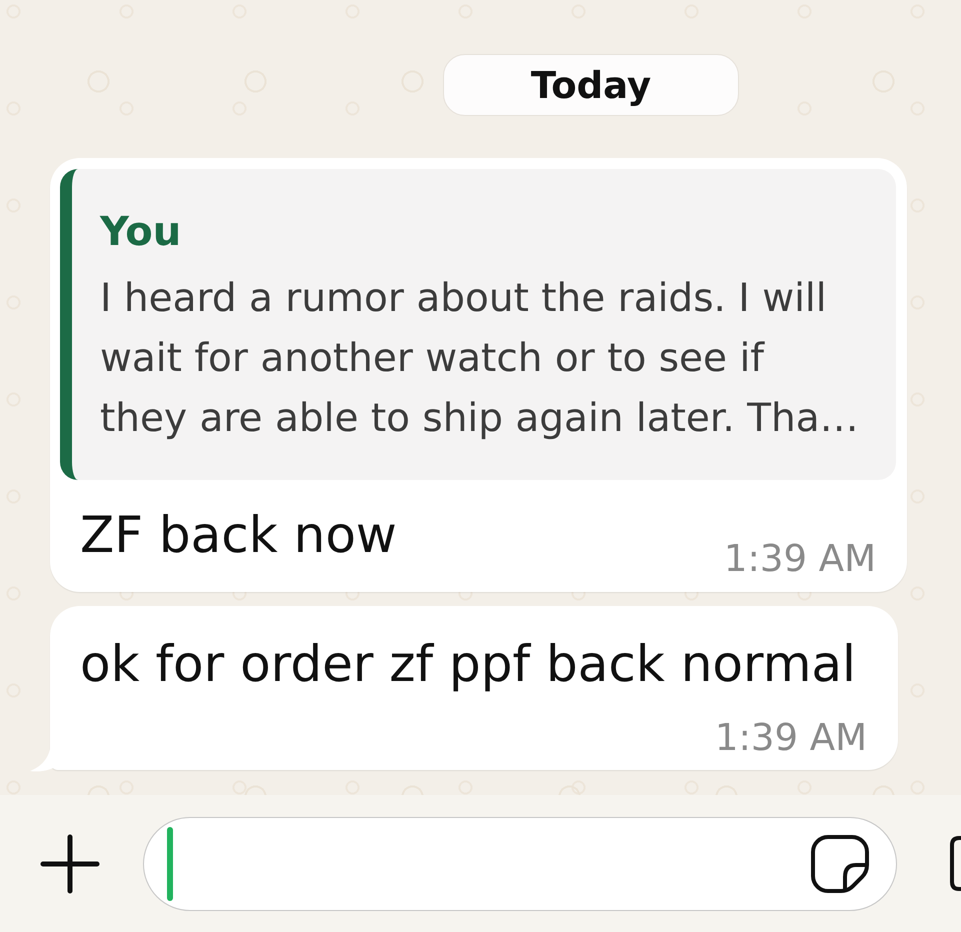 The image size is (961, 932). I want to click on message-text: ok for order zf ppf back normal, so click(468, 664).